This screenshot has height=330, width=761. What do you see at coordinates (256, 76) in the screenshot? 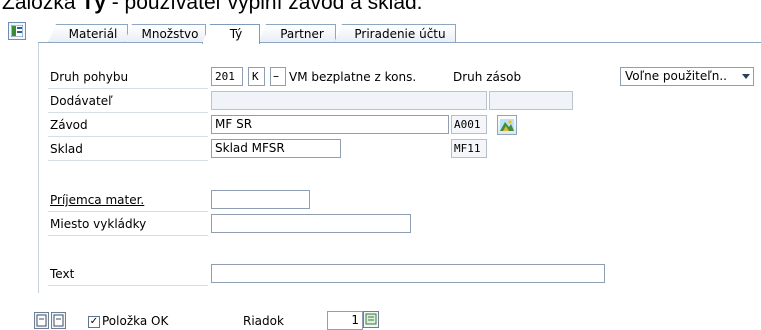
I see `special-stock-flag-field: K` at bounding box center [256, 76].